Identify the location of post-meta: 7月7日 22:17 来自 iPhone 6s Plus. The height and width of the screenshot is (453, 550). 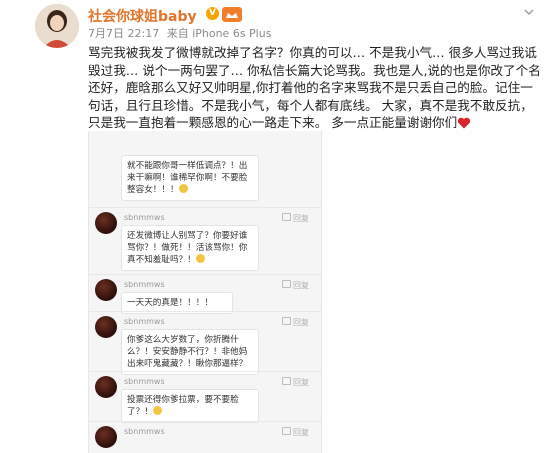
(181, 33).